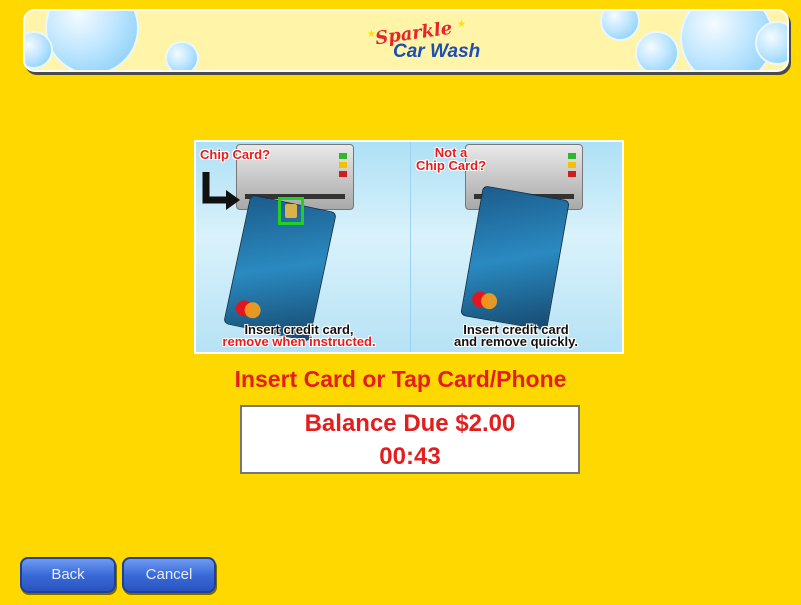 The image size is (801, 605). I want to click on header-banner: ★ ★ Sparkle Car Wash, so click(406, 40).